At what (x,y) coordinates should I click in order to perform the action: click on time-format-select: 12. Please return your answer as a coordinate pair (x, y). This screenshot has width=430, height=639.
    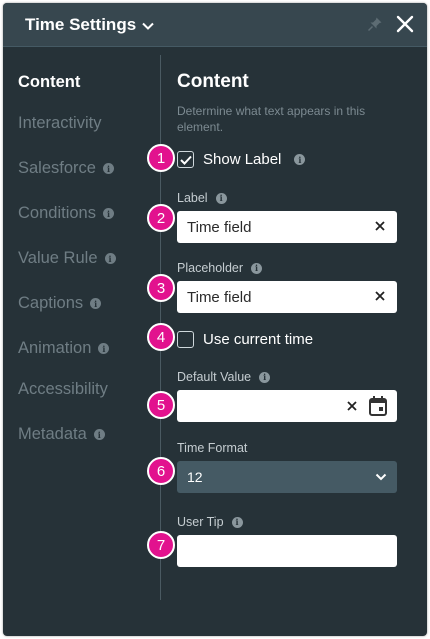
    Looking at the image, I should click on (287, 477).